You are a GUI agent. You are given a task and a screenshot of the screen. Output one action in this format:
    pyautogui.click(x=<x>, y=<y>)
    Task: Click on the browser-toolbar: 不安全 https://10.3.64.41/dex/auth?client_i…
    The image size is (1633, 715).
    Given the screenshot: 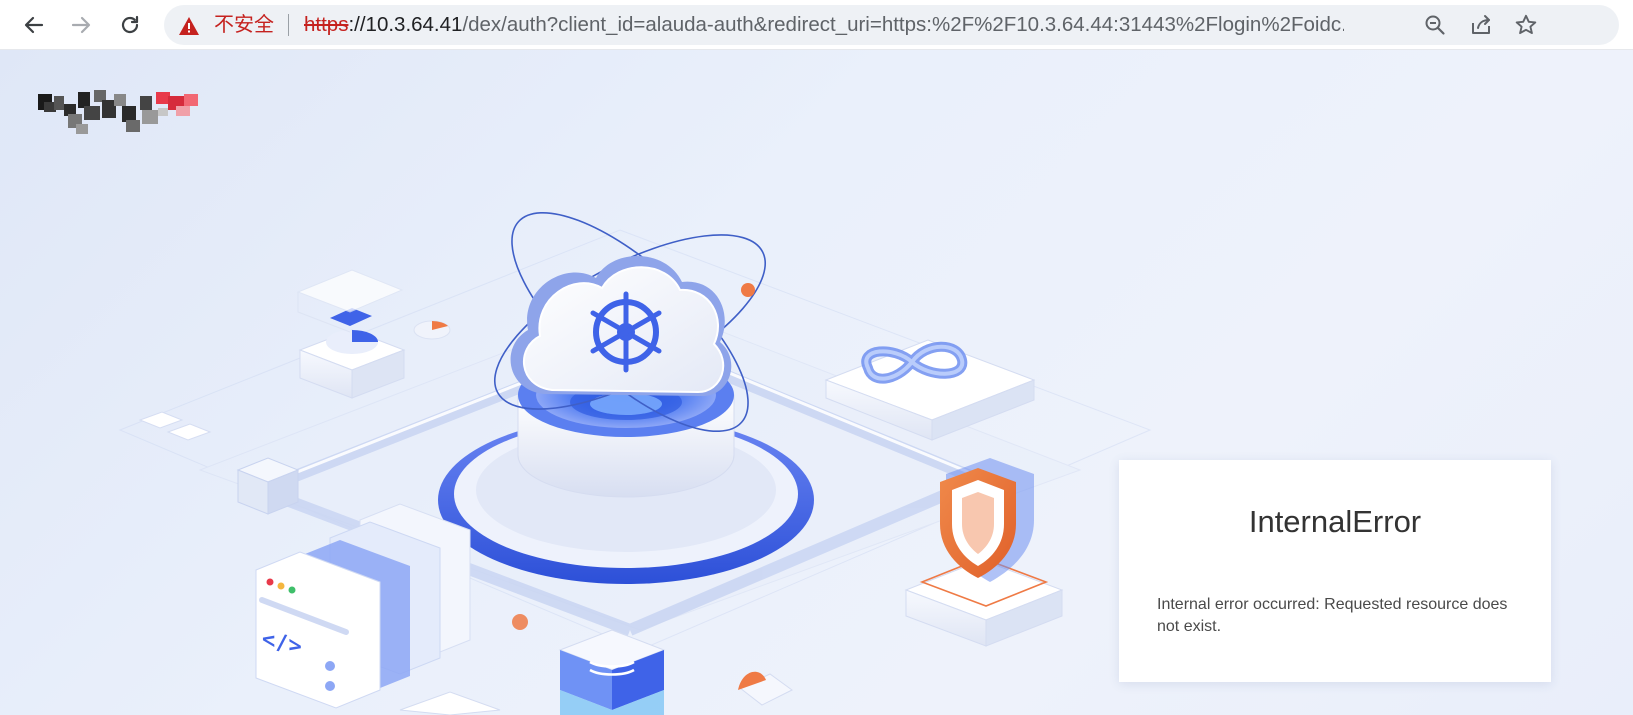 What is the action you would take?
    pyautogui.click(x=816, y=25)
    